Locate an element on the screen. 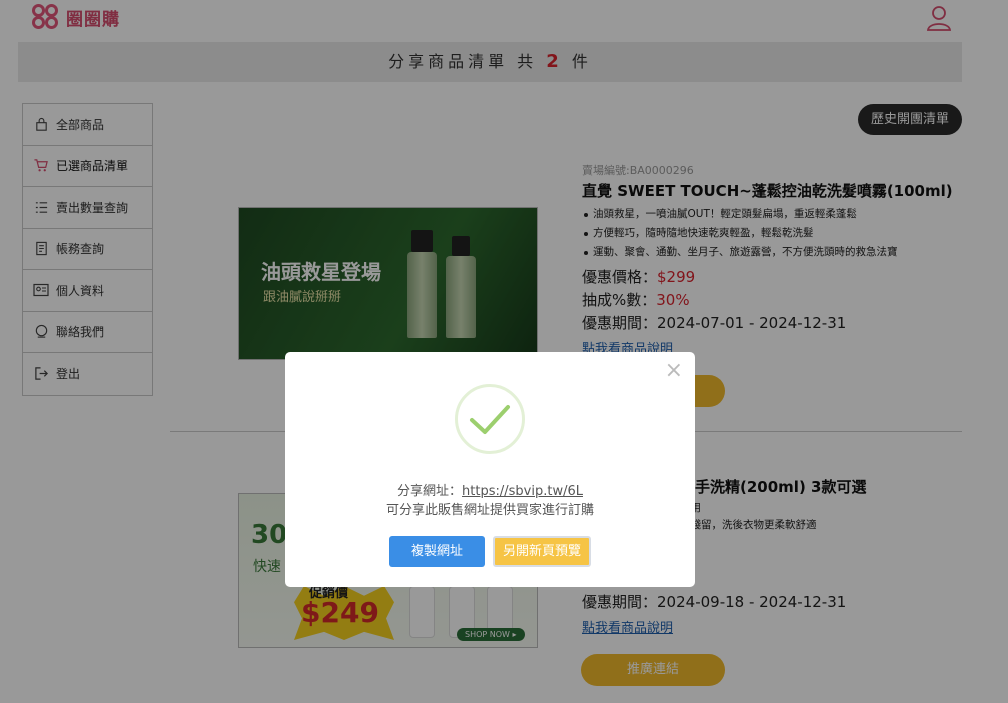 This screenshot has width=1008, height=703. share-url-label: 分享網址： is located at coordinates (430, 491).